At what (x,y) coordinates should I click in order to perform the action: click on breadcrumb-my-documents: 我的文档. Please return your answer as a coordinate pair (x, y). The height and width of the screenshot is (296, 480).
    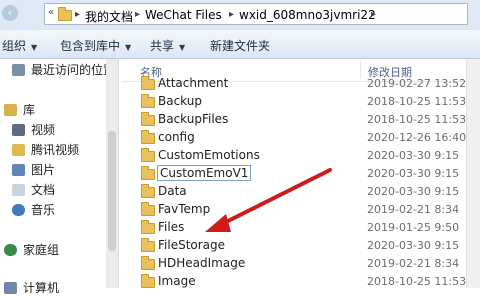
    Looking at the image, I should click on (109, 16).